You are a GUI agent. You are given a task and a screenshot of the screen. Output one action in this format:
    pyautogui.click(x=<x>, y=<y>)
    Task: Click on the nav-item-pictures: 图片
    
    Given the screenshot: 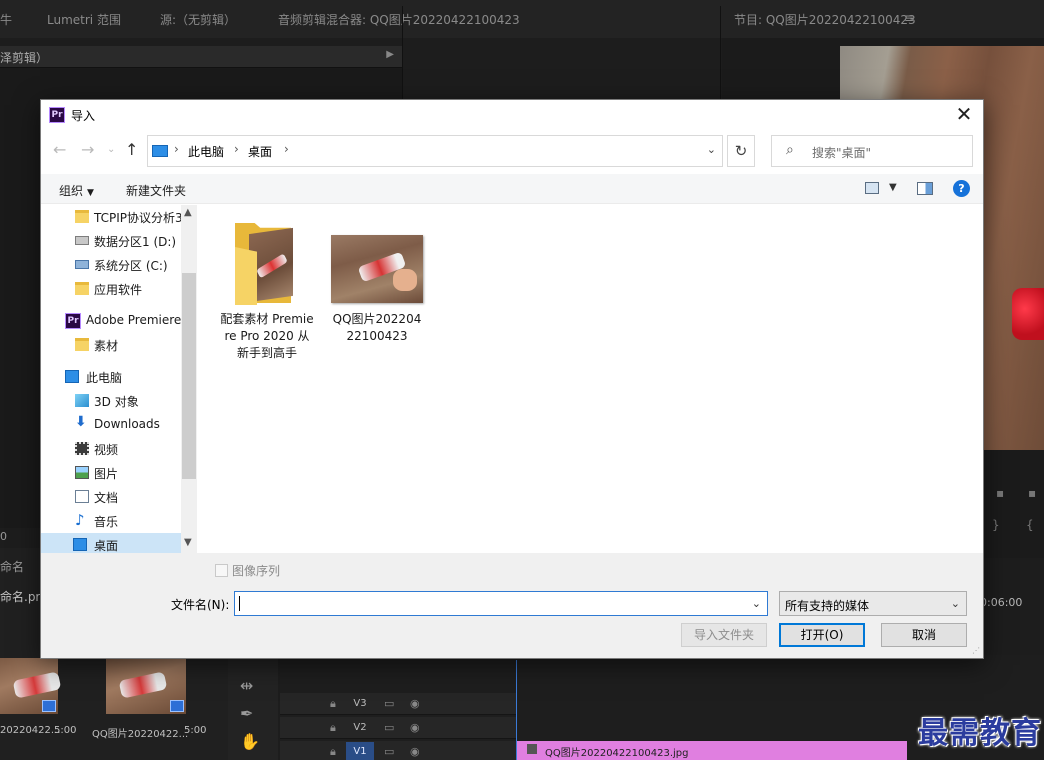 What is the action you would take?
    pyautogui.click(x=112, y=473)
    